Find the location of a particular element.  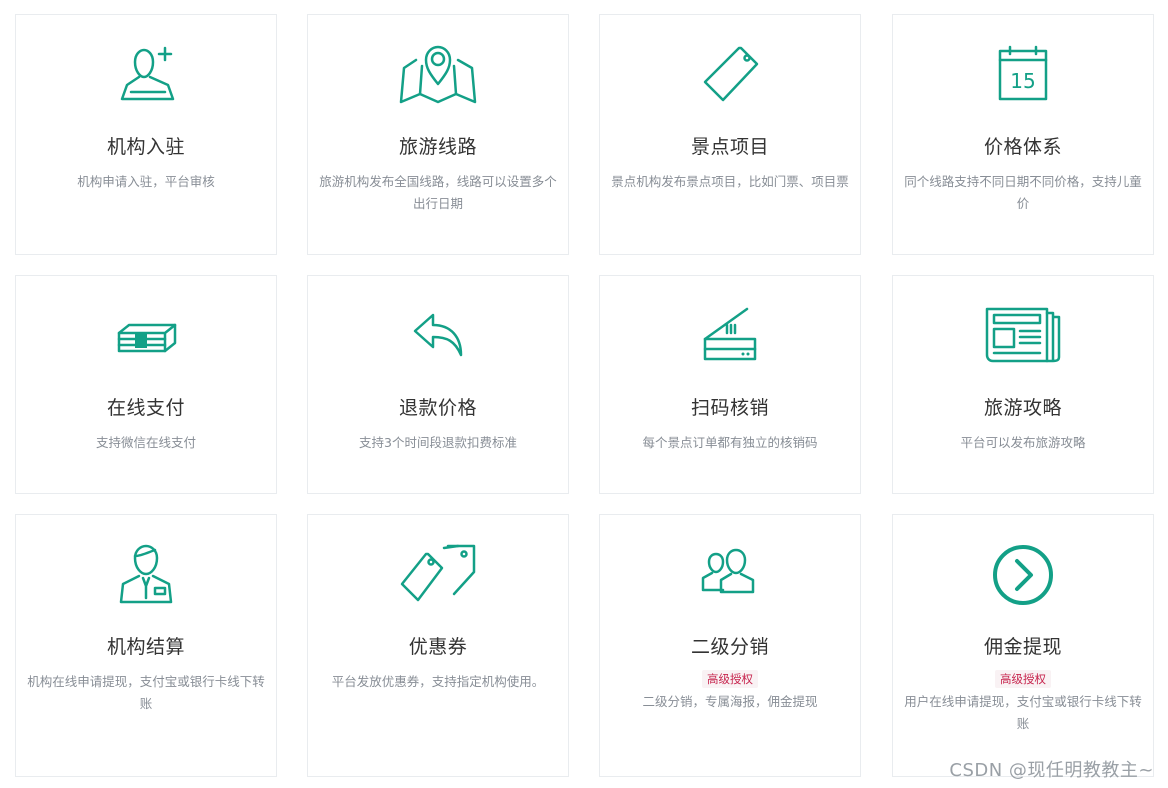

card-description: 平台发放优惠券，支持指定机构使用。 is located at coordinates (438, 681).